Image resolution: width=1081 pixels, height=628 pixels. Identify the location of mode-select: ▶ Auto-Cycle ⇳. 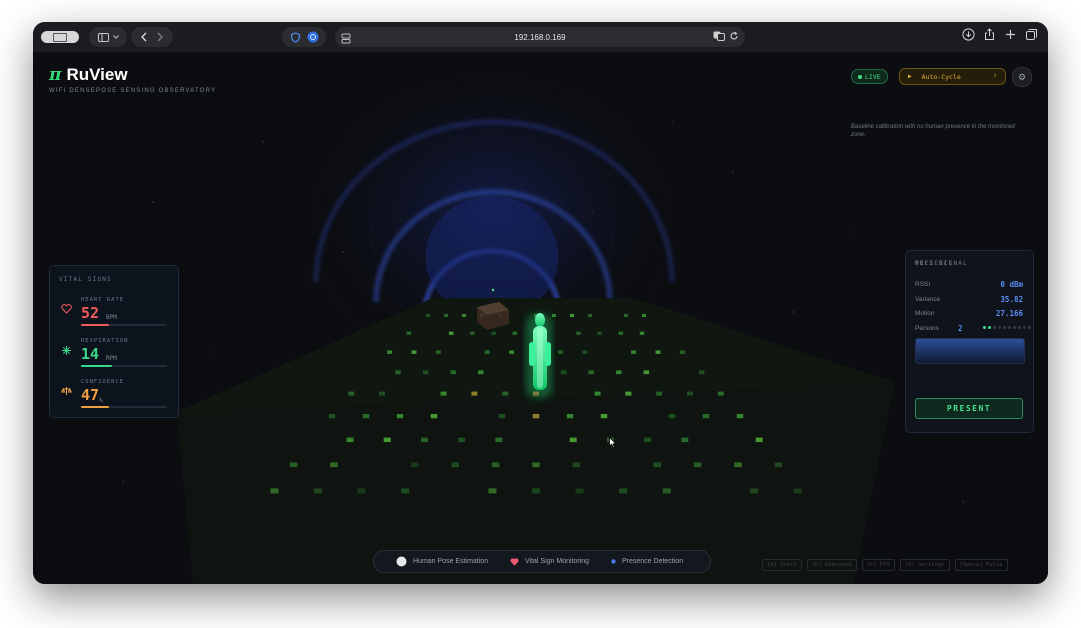
(952, 76).